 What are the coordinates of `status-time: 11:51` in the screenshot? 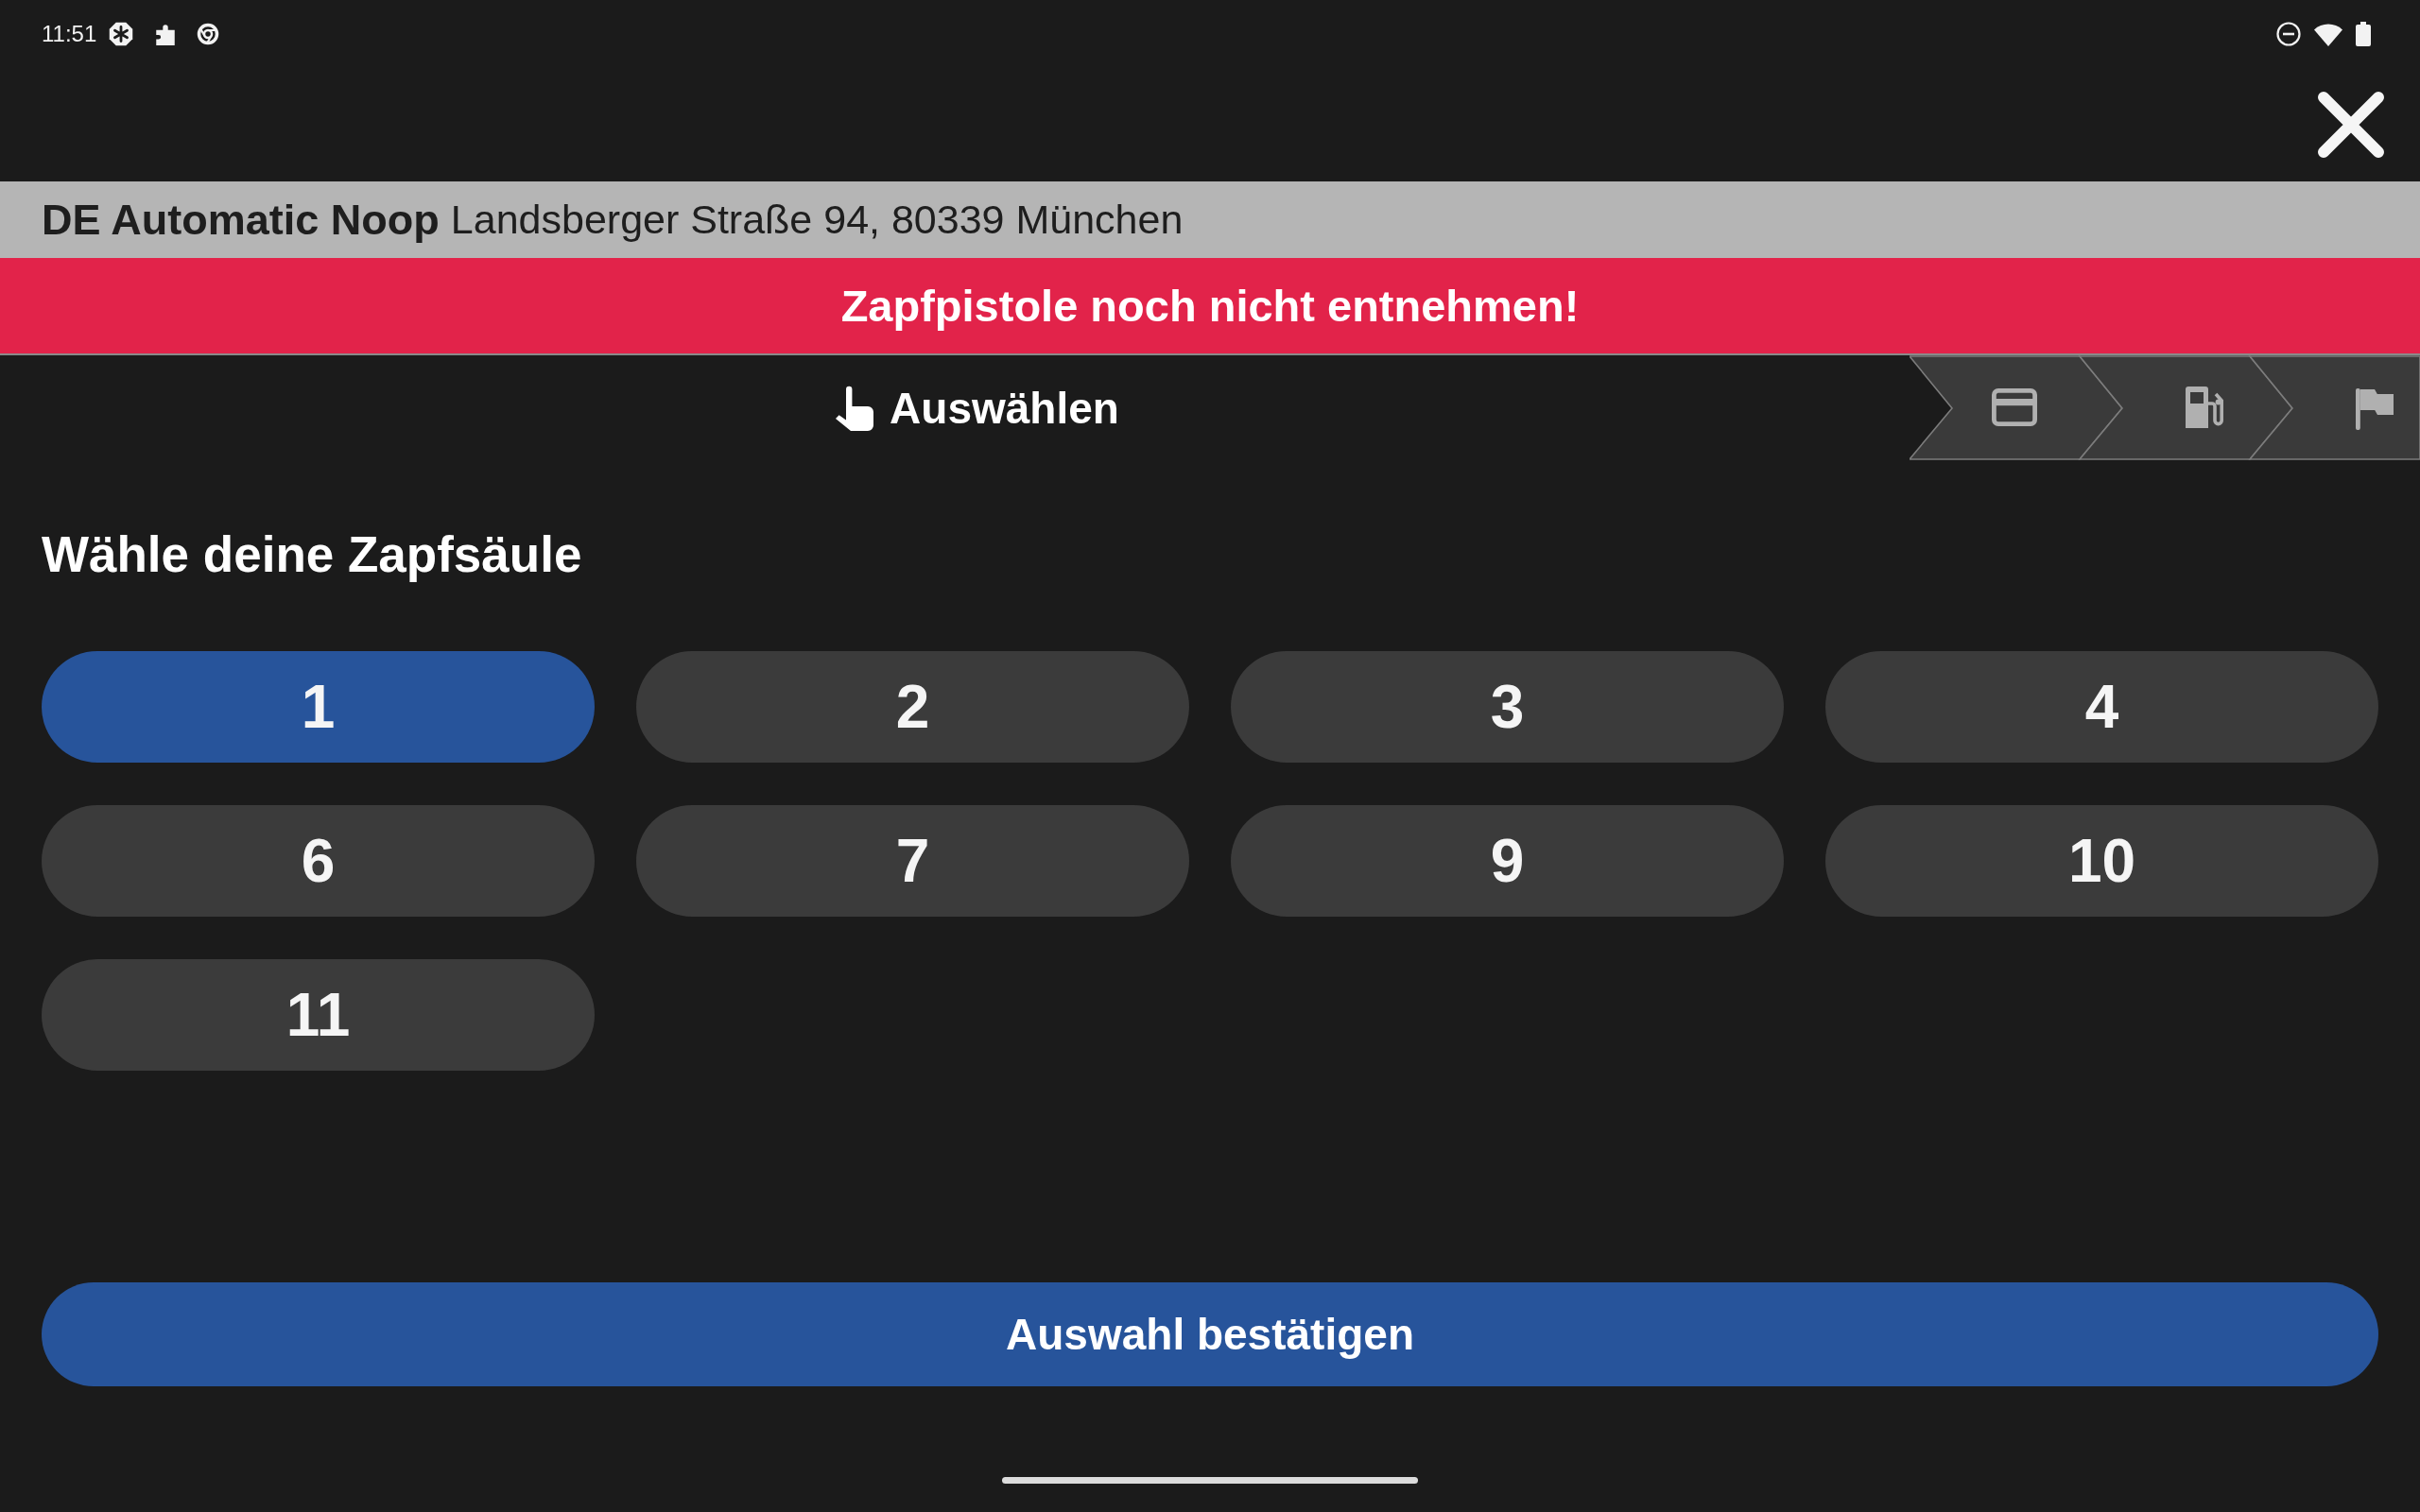 It's located at (69, 34).